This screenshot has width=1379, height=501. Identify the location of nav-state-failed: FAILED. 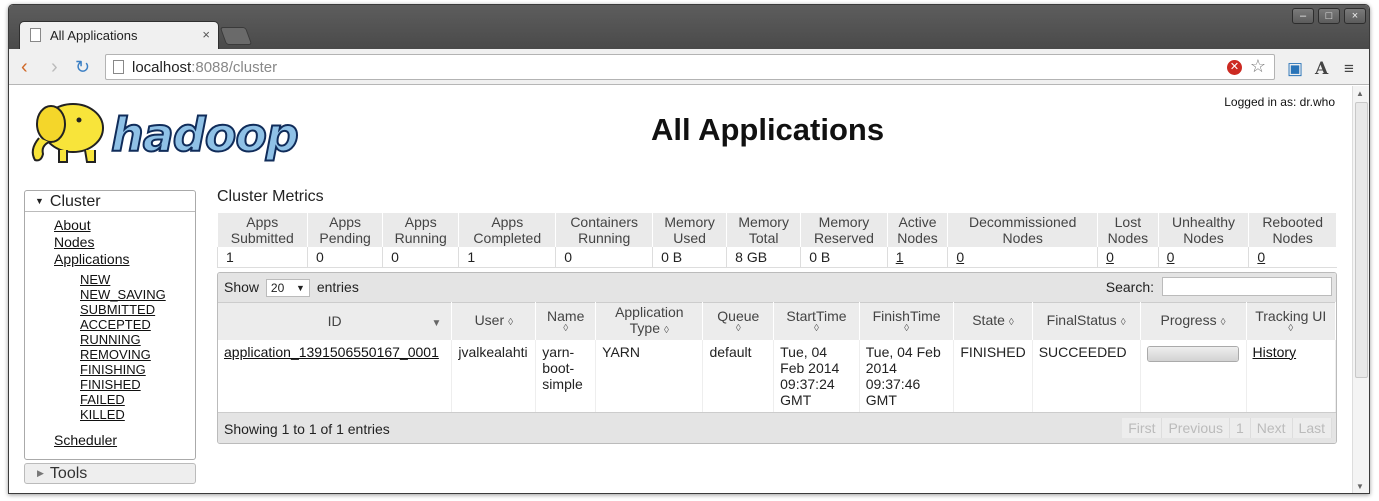
(102, 399).